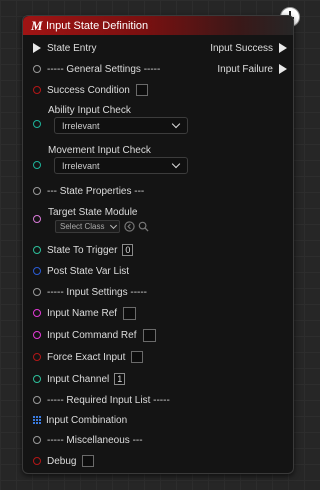 The width and height of the screenshot is (320, 490). I want to click on input-success-label: Input Success, so click(241, 48).